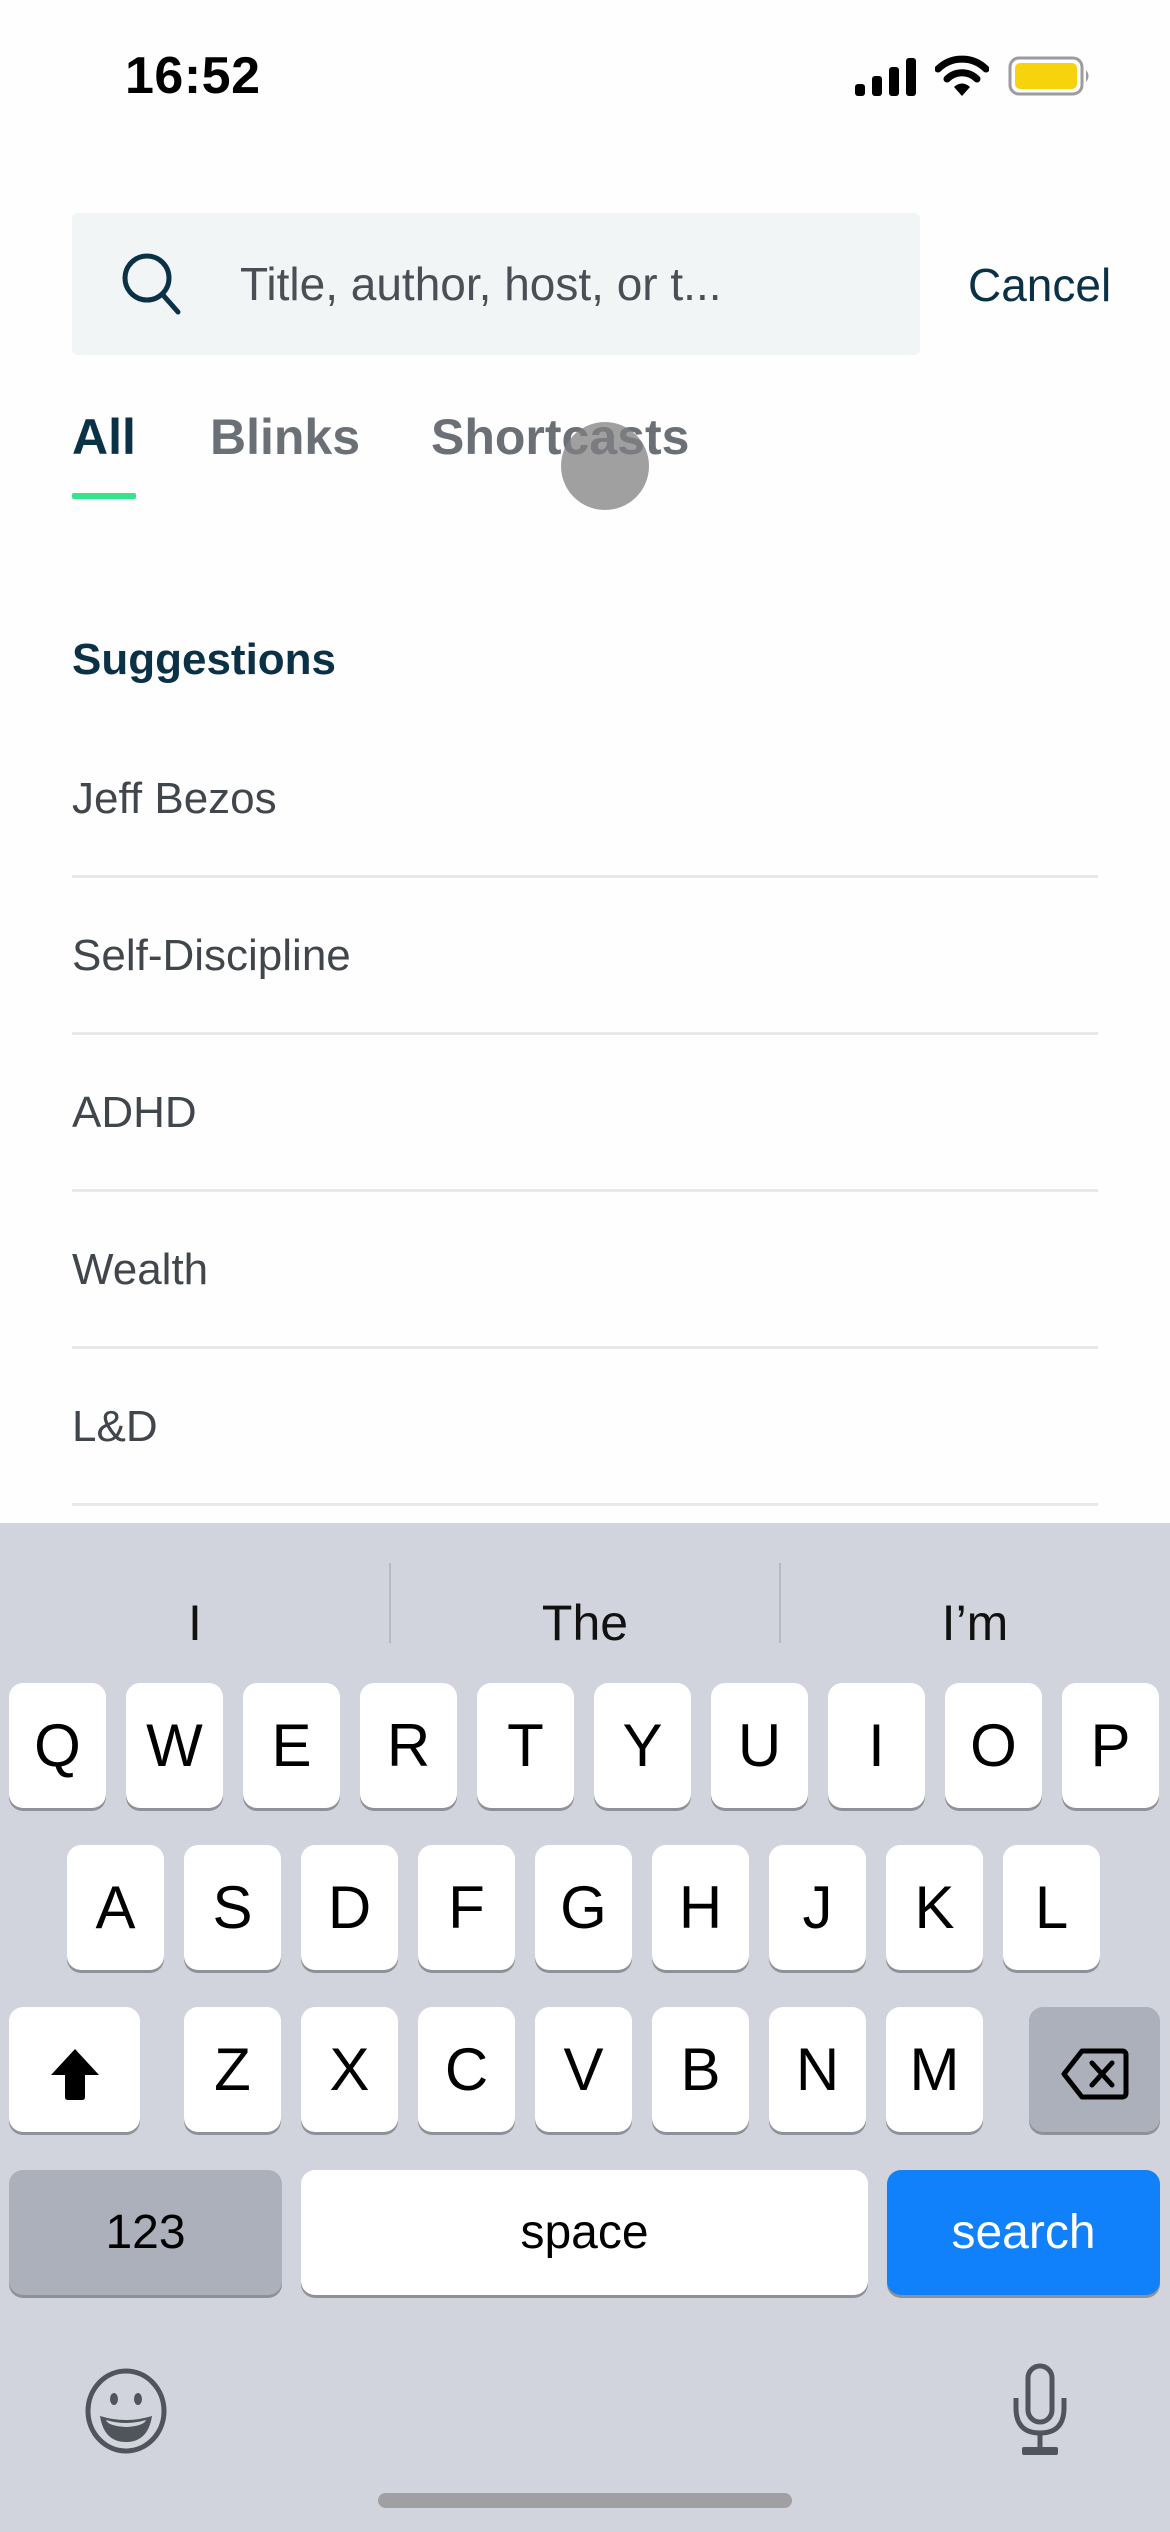 The height and width of the screenshot is (2532, 1170). Describe the element at coordinates (204, 659) in the screenshot. I see `suggestions-heading: Suggestions` at that location.